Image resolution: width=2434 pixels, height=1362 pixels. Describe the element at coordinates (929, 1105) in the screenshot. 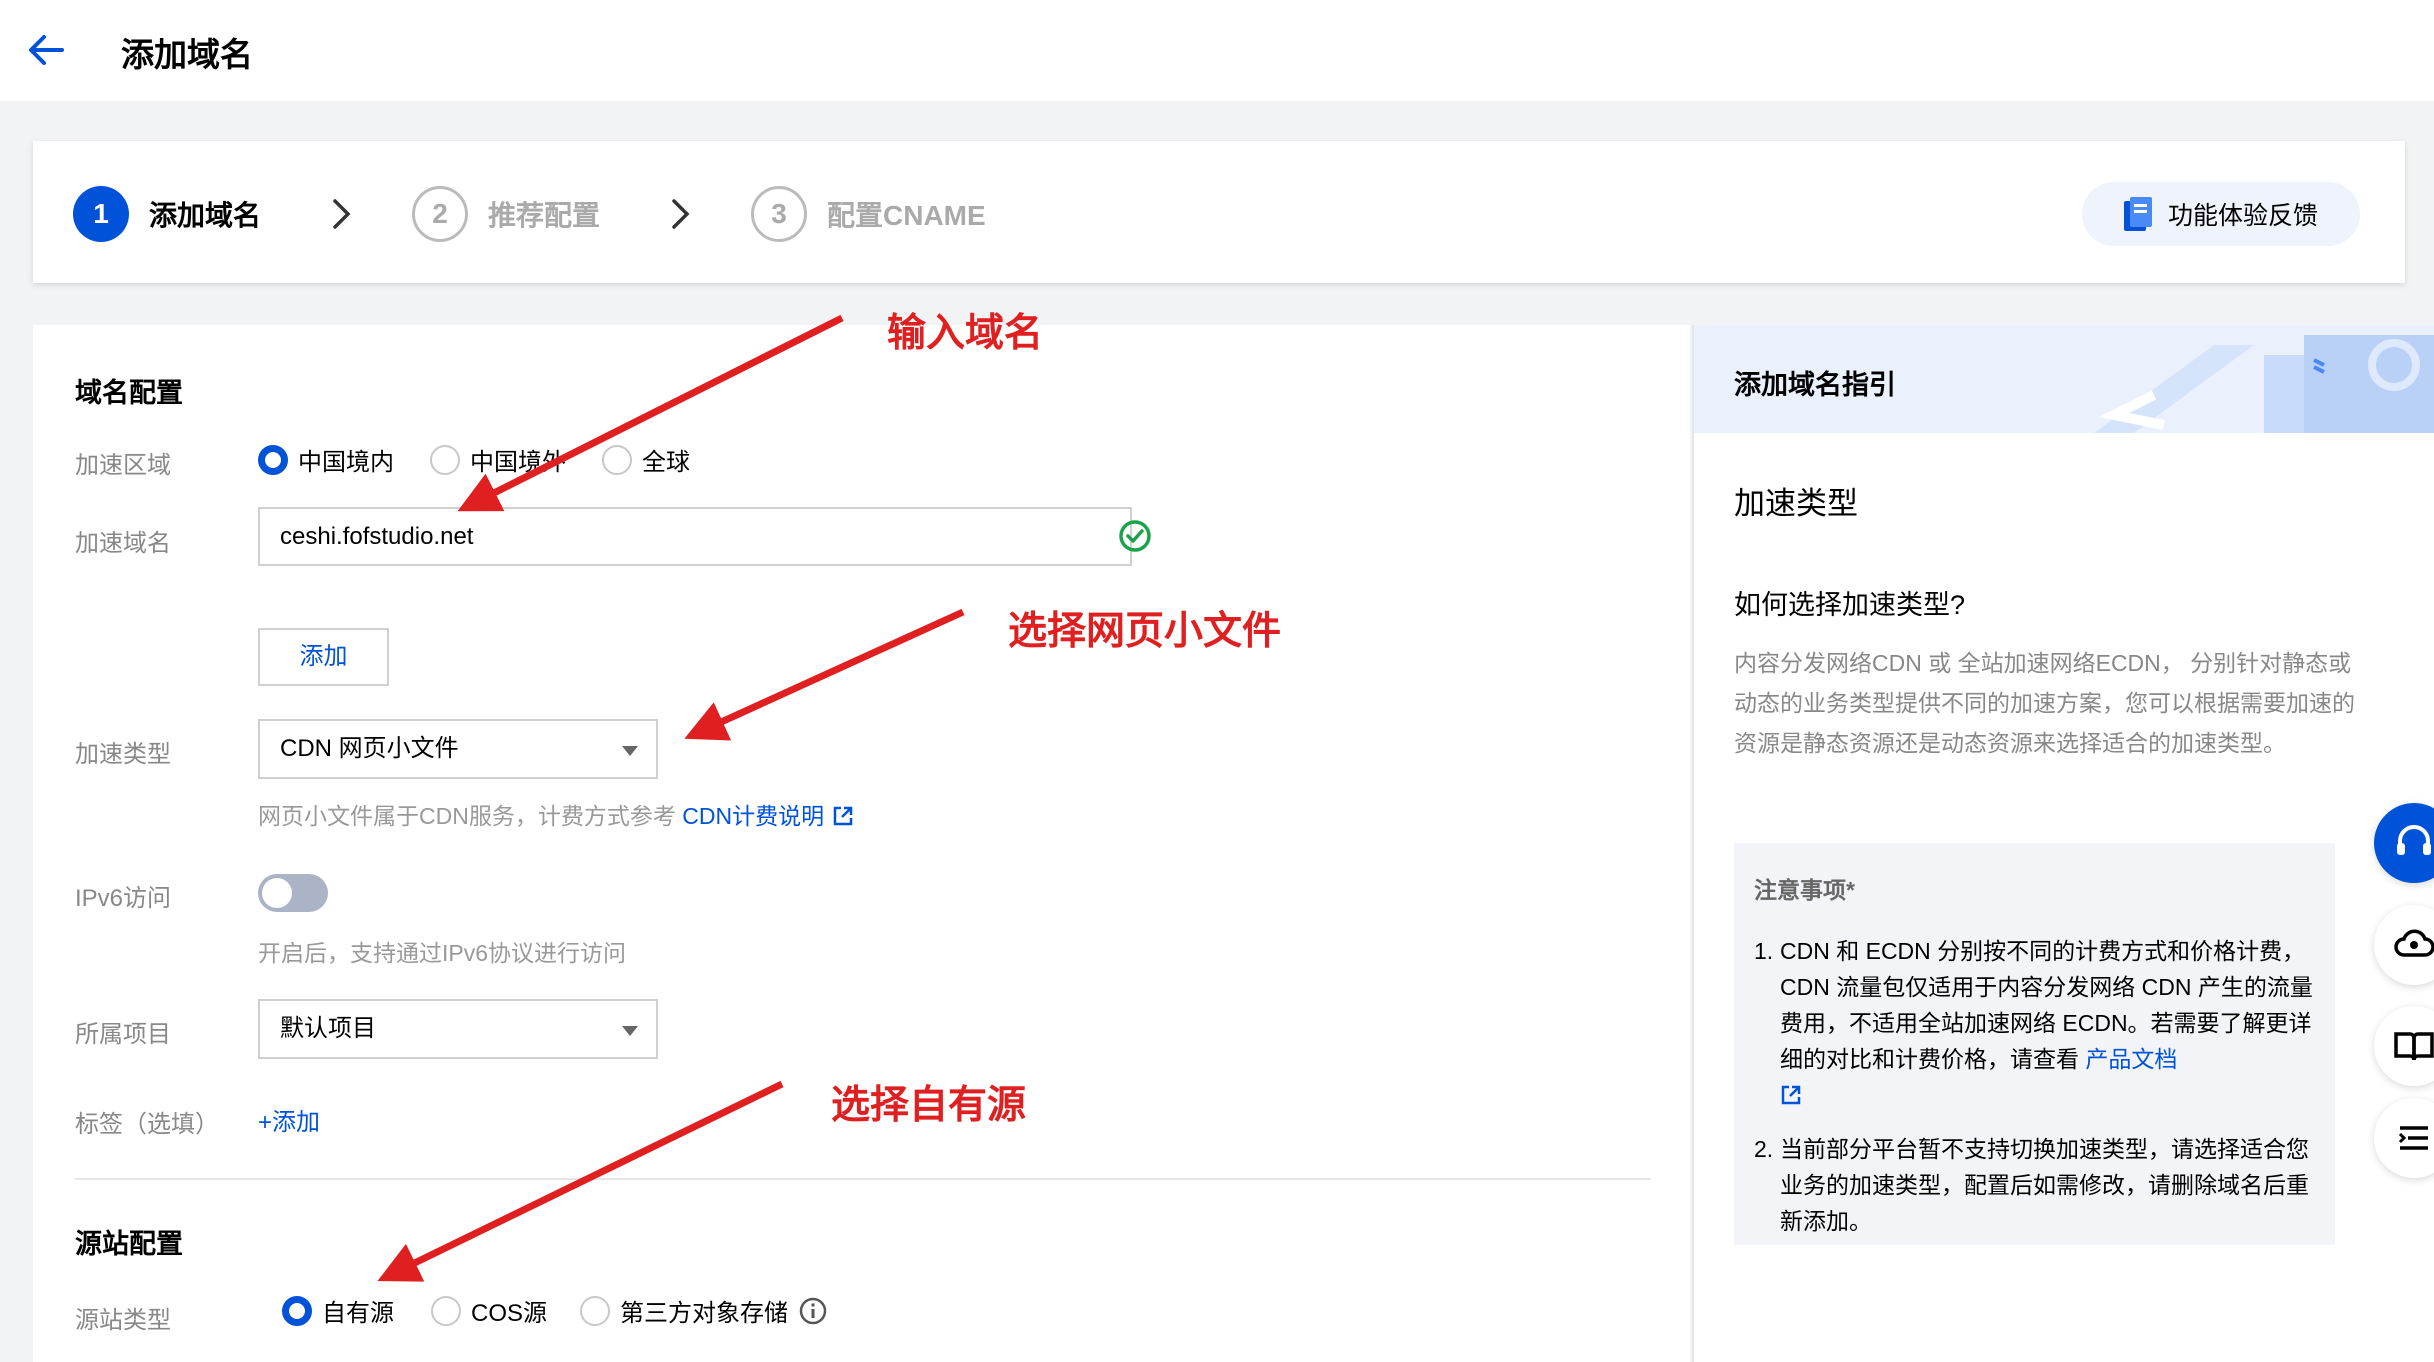

I see `annotation-select-origin: 选择自有源` at that location.